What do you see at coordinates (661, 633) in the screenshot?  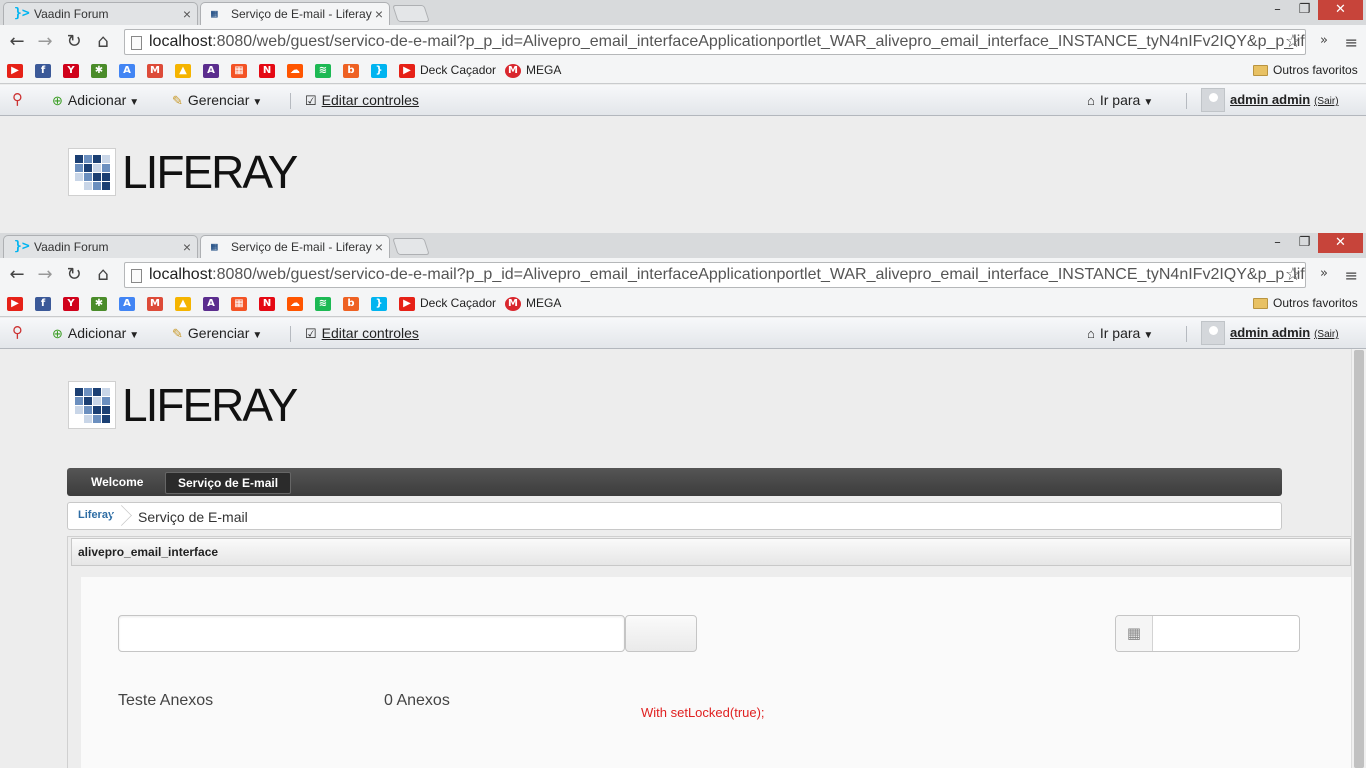 I see `action-button` at bounding box center [661, 633].